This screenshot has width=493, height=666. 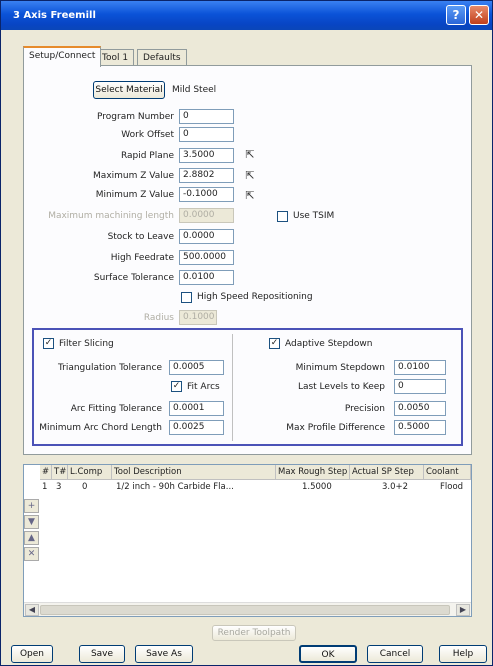 I want to click on move-up-icon: ▲, so click(x=31, y=538).